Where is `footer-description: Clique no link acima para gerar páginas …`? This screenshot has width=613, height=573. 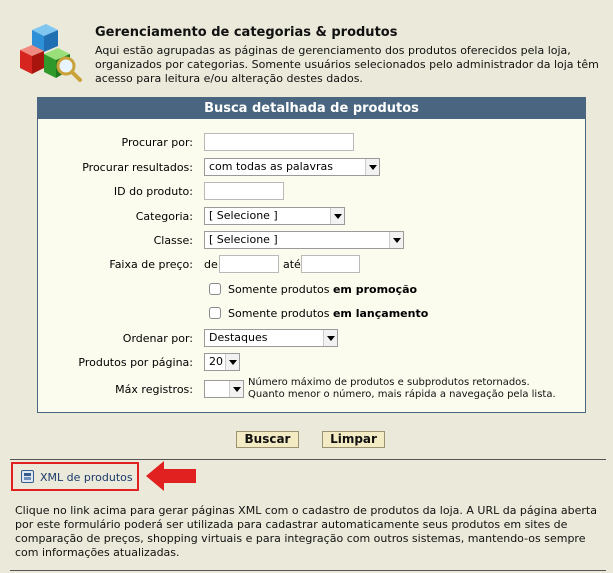 footer-description: Clique no link acima para gerar páginas … is located at coordinates (306, 531).